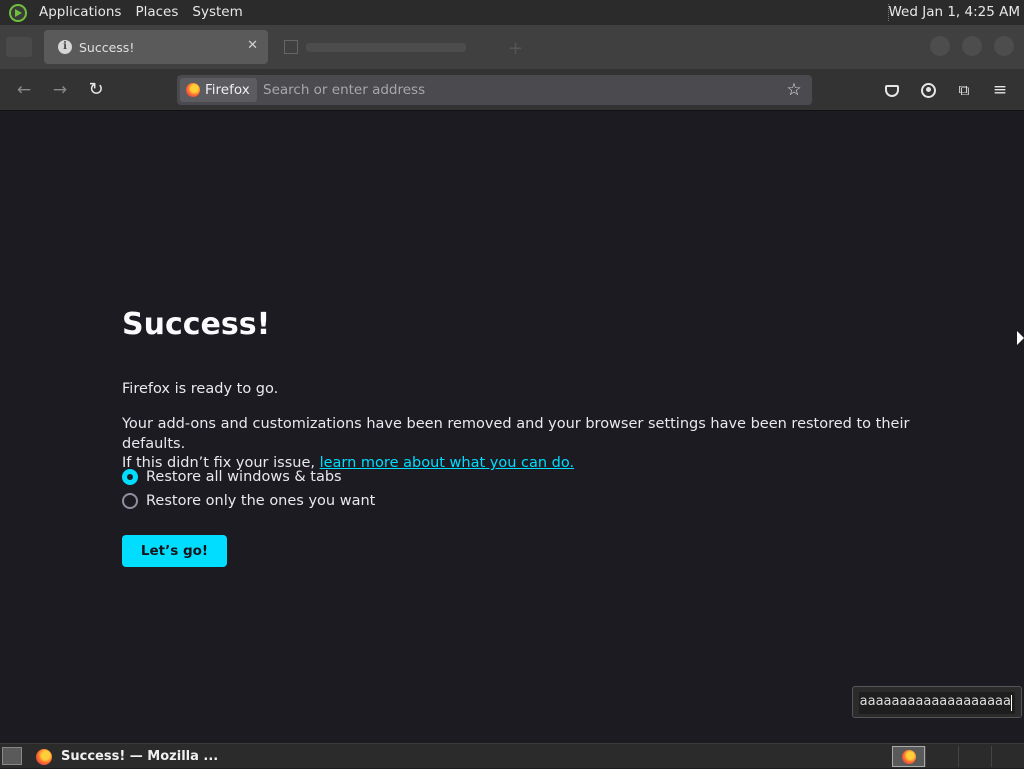 This screenshot has width=1024, height=769. Describe the element at coordinates (96, 90) in the screenshot. I see `reload-button: ↻` at that location.